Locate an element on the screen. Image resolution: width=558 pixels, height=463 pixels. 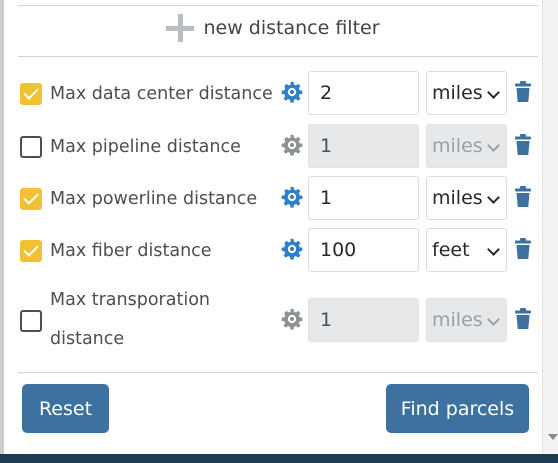
unit-select: feet is located at coordinates (466, 250).